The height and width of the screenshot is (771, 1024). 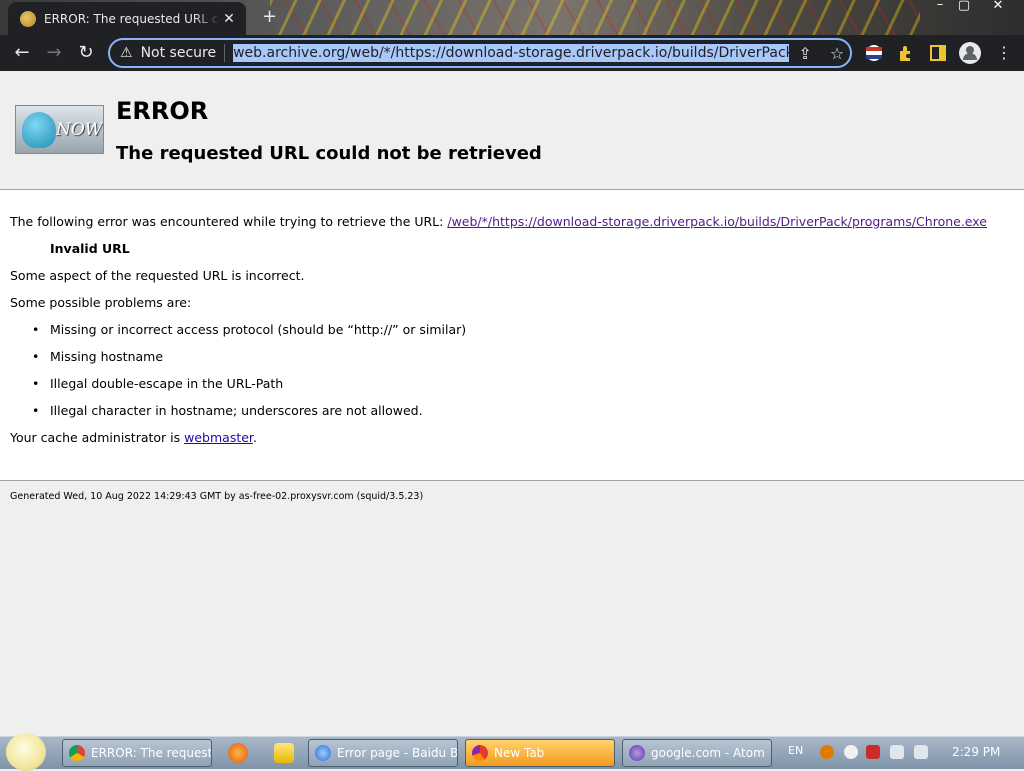 I want to click on tab-close-icon: ✕, so click(x=229, y=19).